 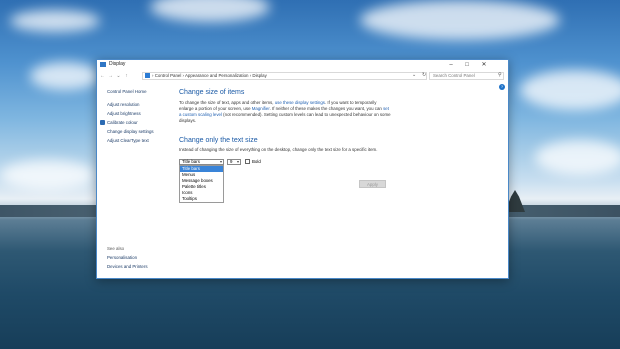 What do you see at coordinates (261, 108) in the screenshot?
I see `magnifier-link: Magnifier` at bounding box center [261, 108].